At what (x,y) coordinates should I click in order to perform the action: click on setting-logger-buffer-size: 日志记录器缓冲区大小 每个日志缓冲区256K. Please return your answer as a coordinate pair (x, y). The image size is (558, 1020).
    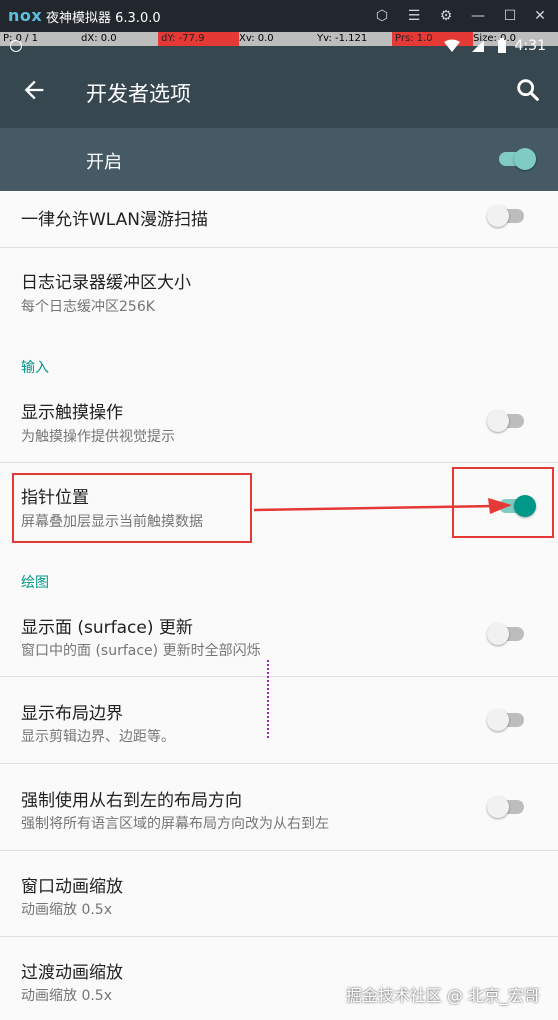
    Looking at the image, I should click on (279, 291).